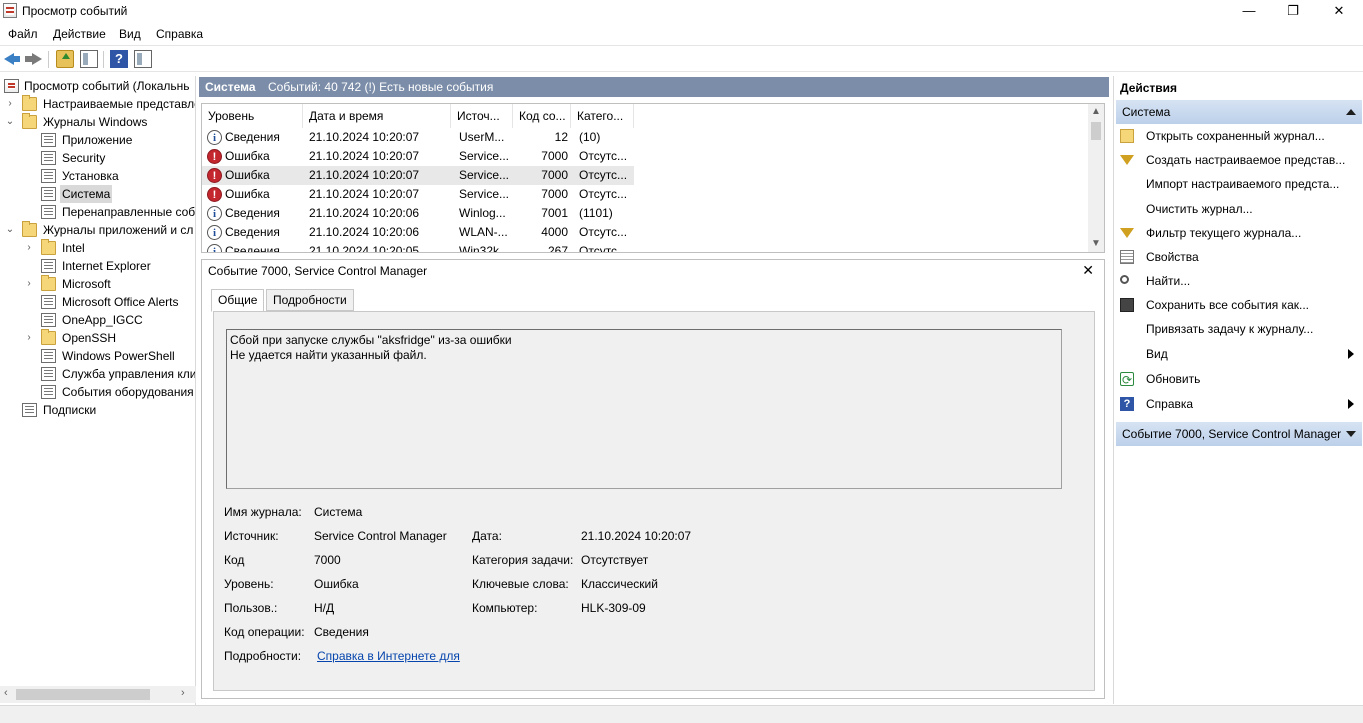  What do you see at coordinates (179, 34) in the screenshot?
I see `menu-help: Справка` at bounding box center [179, 34].